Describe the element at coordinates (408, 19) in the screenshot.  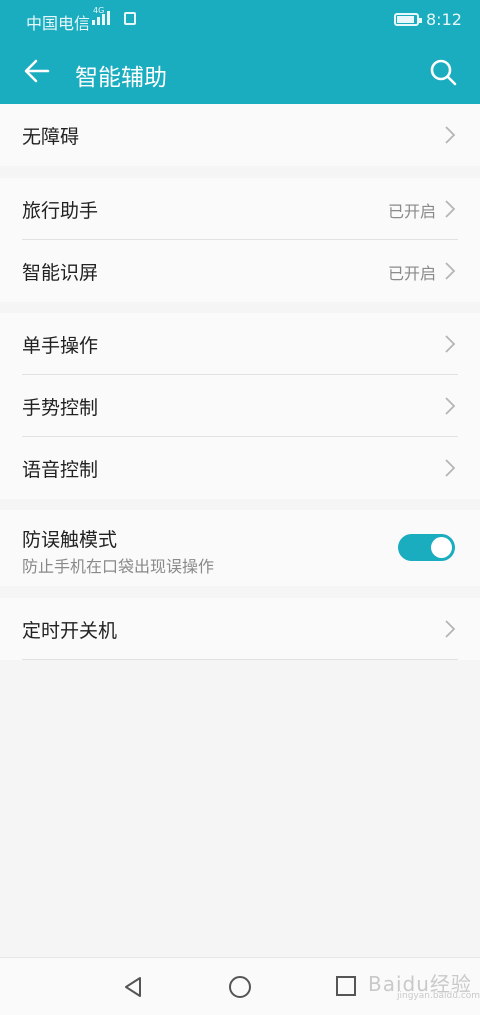
I see `battery-icon` at that location.